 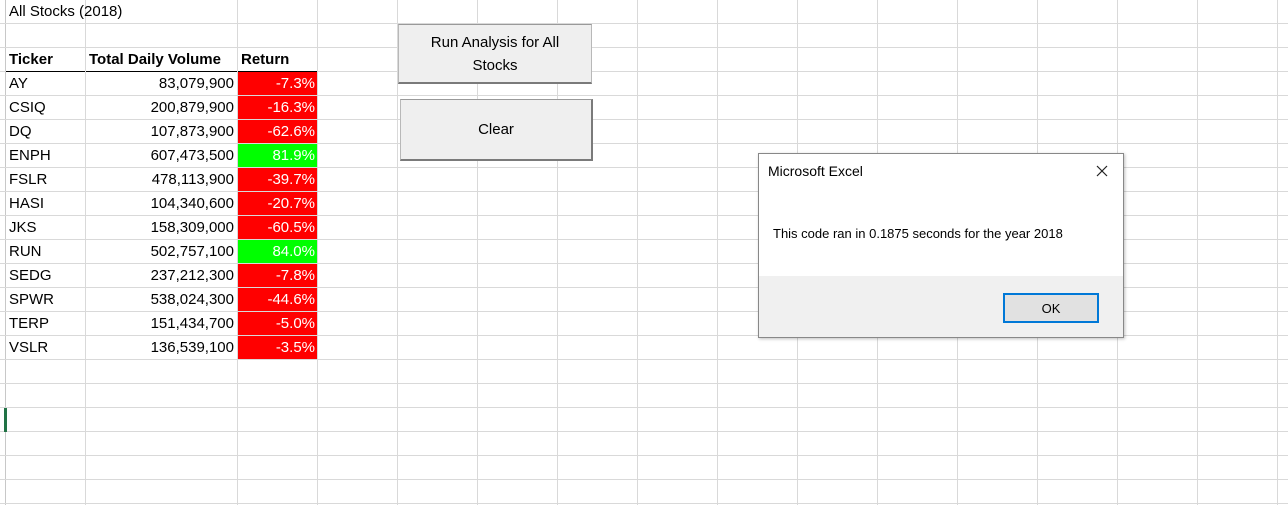 What do you see at coordinates (160, 132) in the screenshot?
I see `volume-cell: 107,873,900` at bounding box center [160, 132].